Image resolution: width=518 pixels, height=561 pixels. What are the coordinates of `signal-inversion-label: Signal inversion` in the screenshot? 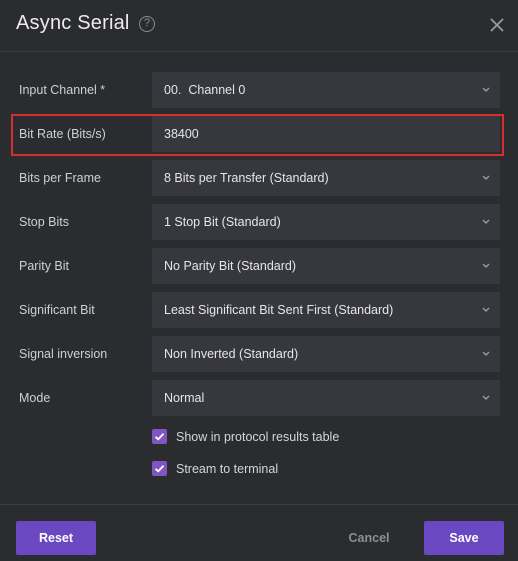 It's located at (63, 354).